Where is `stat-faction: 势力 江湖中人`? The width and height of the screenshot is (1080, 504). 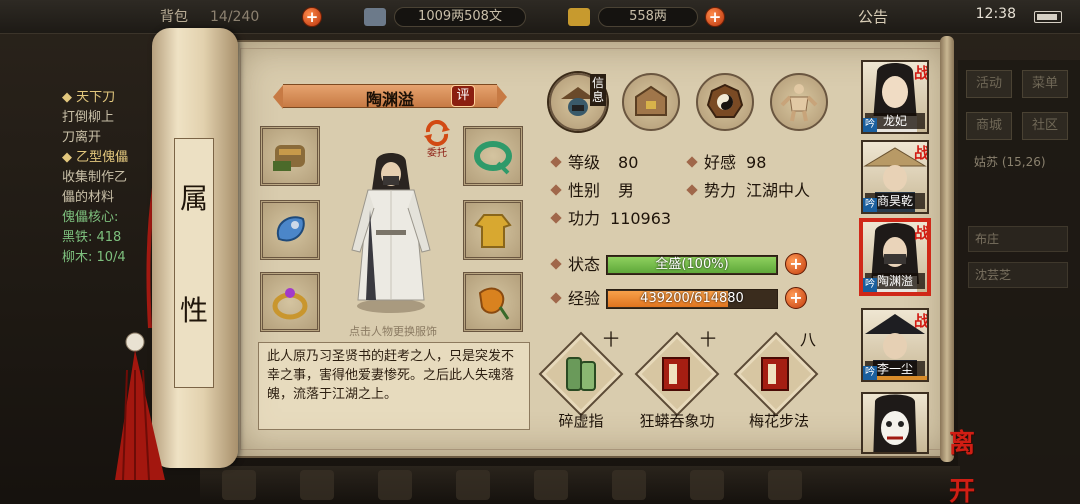 stat-faction: 势力 江湖中人 is located at coordinates (748, 191).